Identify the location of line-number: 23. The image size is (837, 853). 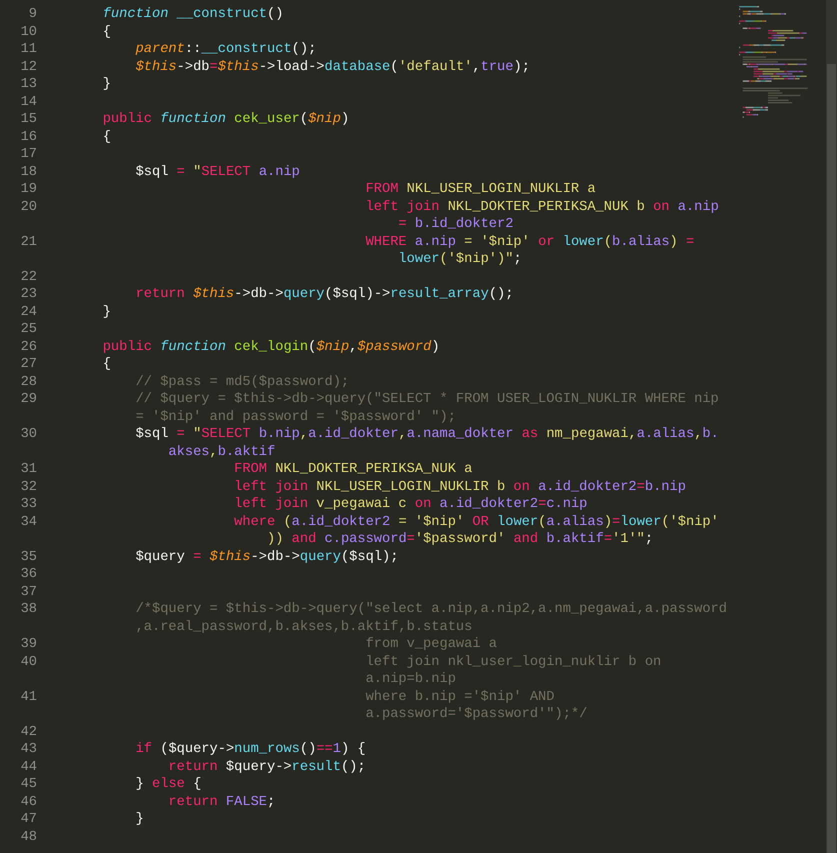
(28, 295).